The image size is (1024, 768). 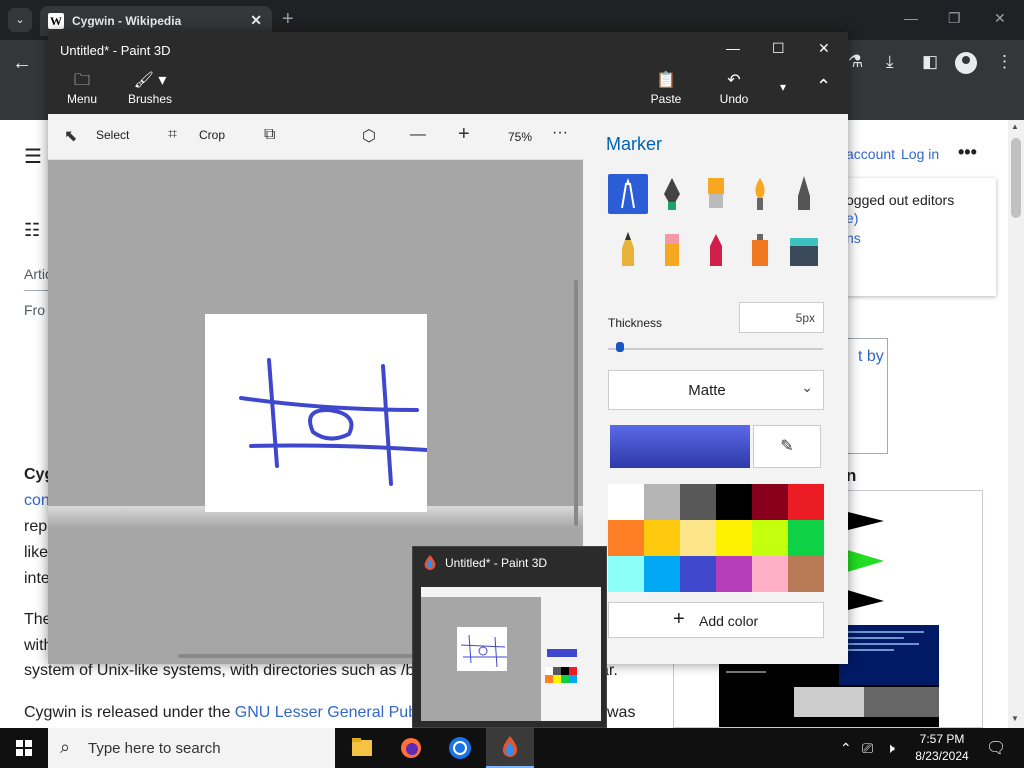 I want to click on marker-brush-icon, so click(x=628, y=194).